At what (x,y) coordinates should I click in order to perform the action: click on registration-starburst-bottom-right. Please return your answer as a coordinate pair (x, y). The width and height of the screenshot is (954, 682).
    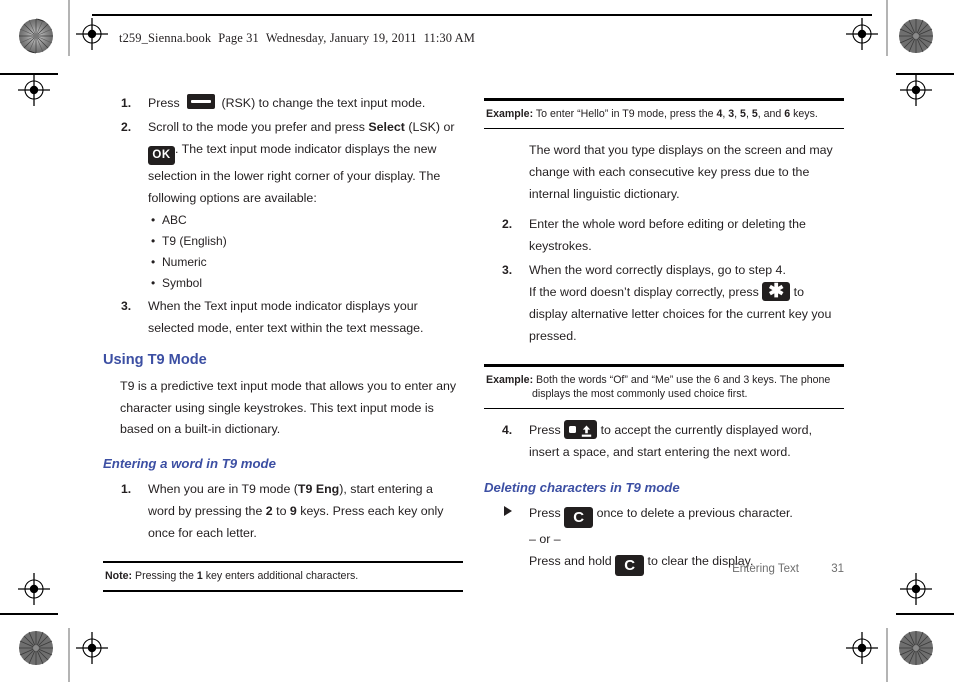
    Looking at the image, I should click on (916, 648).